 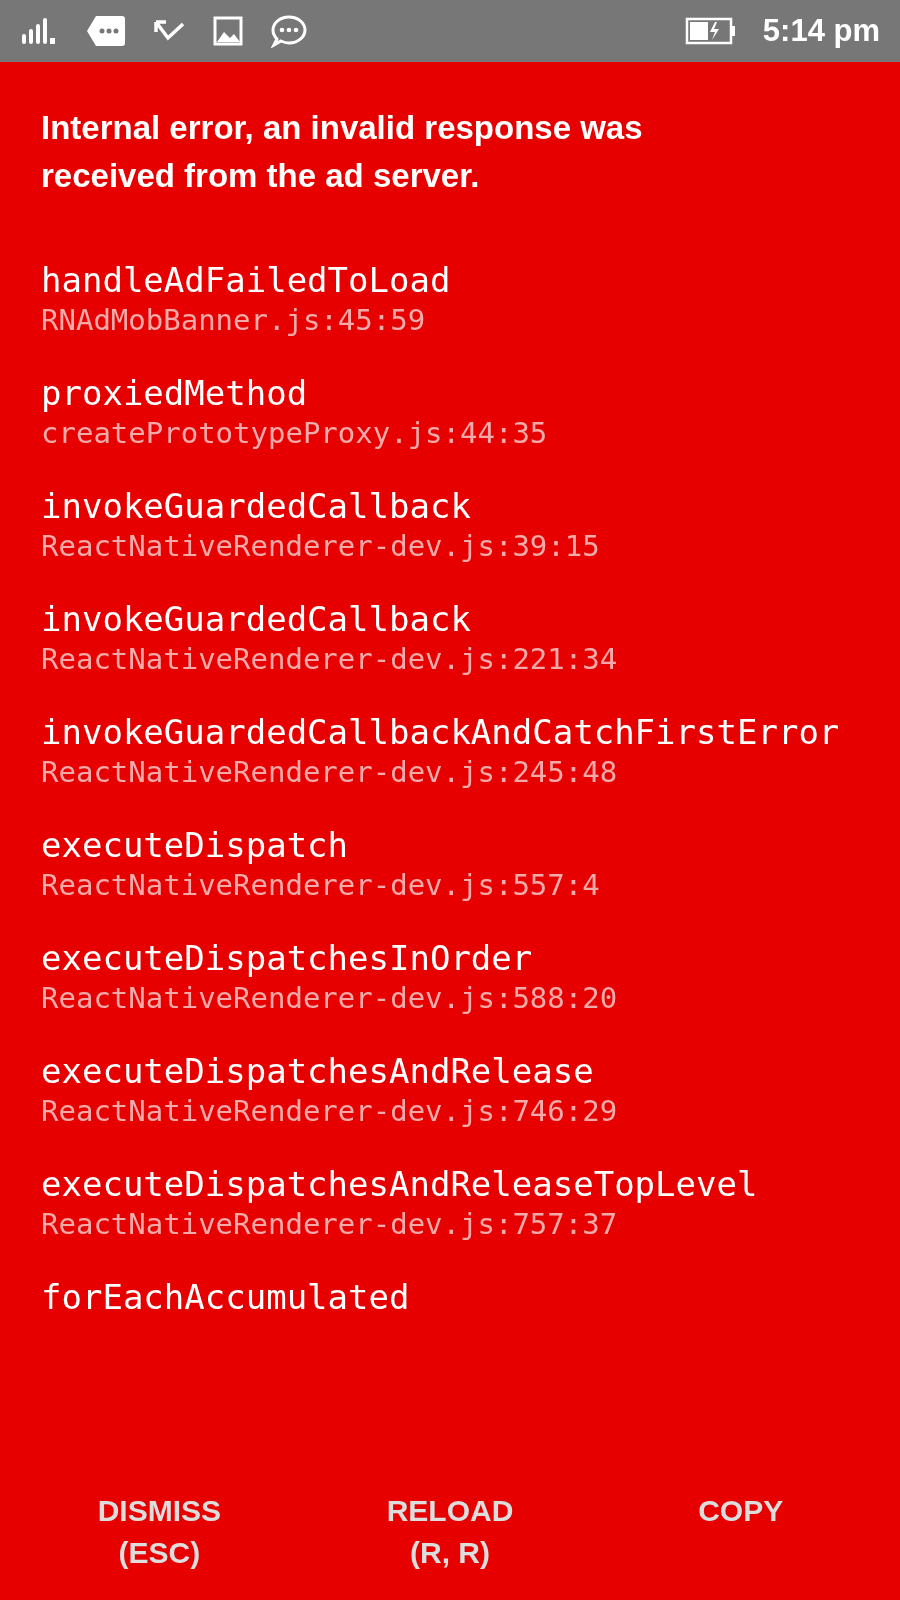 What do you see at coordinates (289, 31) in the screenshot?
I see `chat-icon` at bounding box center [289, 31].